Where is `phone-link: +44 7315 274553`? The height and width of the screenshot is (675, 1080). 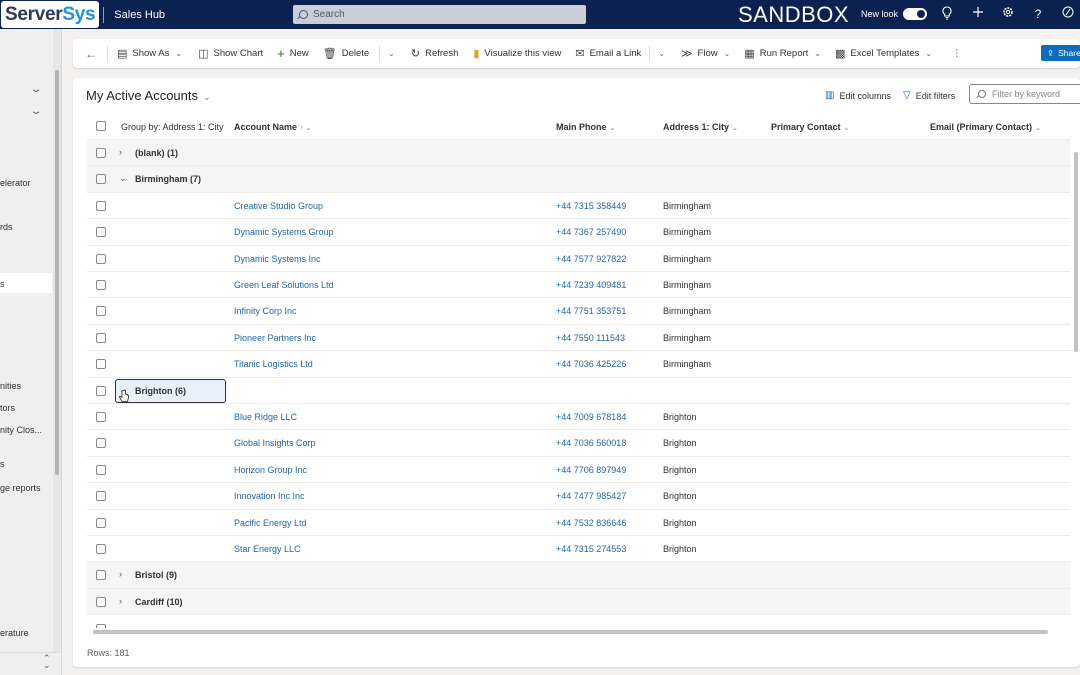
phone-link: +44 7315 274553 is located at coordinates (591, 549).